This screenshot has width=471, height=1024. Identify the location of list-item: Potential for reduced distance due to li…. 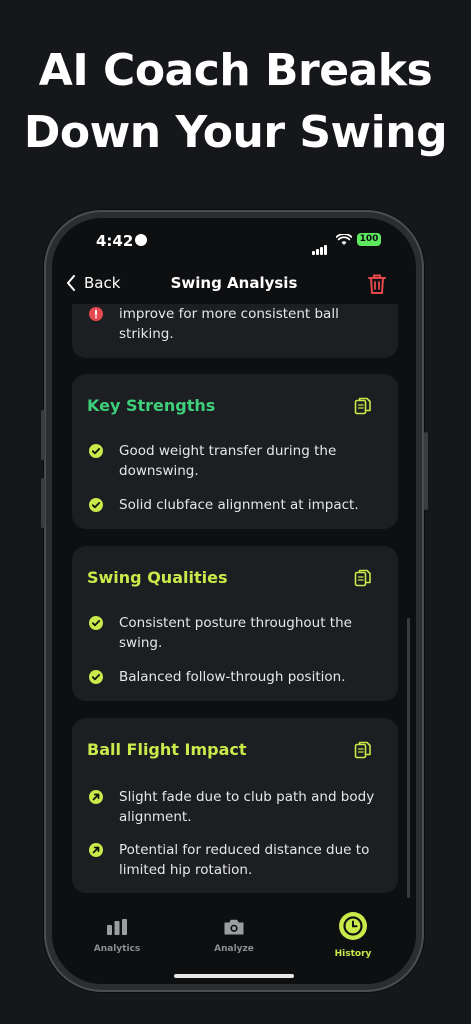
(235, 860).